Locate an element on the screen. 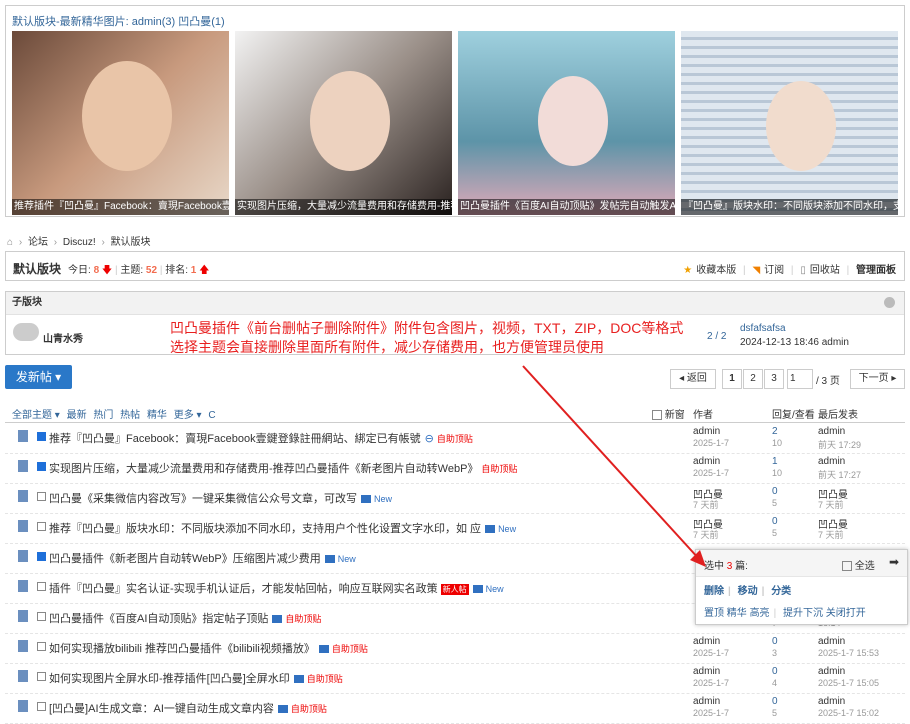 The width and height of the screenshot is (910, 724). digest-button: 精华 is located at coordinates (737, 613).